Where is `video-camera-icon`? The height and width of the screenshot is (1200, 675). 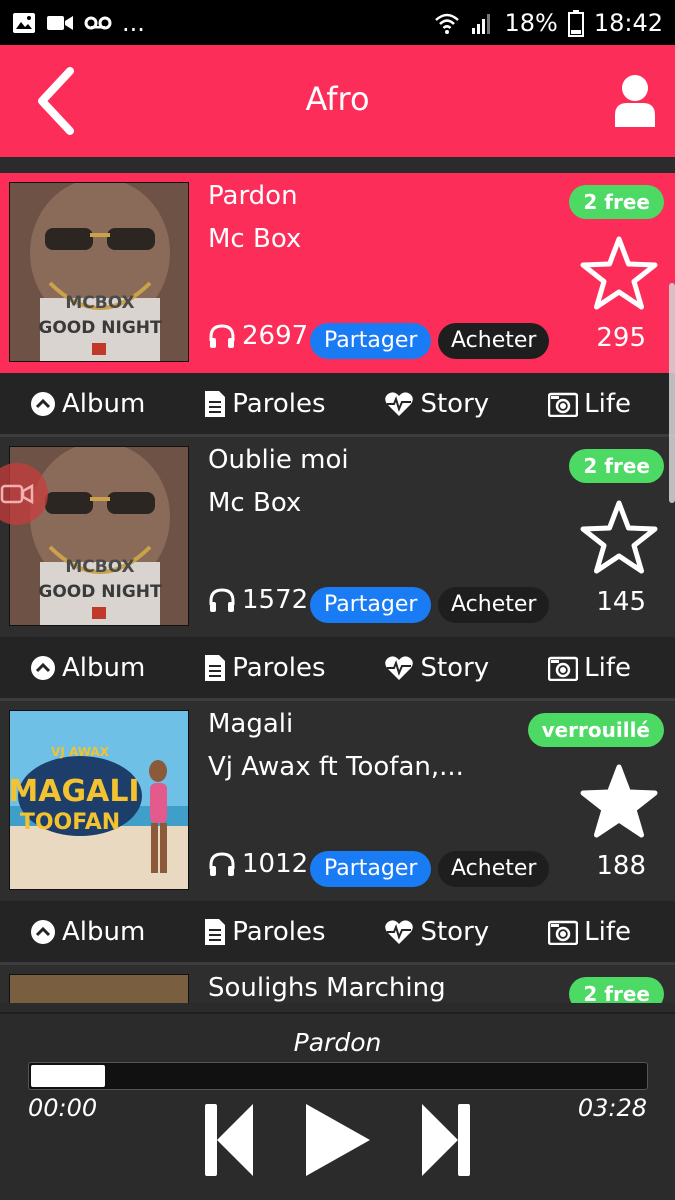
video-camera-icon is located at coordinates (17, 494).